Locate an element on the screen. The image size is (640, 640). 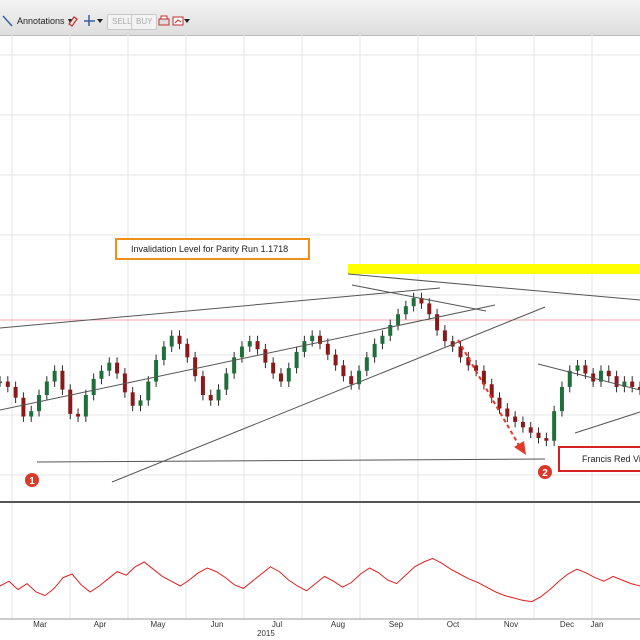
yellow-level-band is located at coordinates (494, 269).